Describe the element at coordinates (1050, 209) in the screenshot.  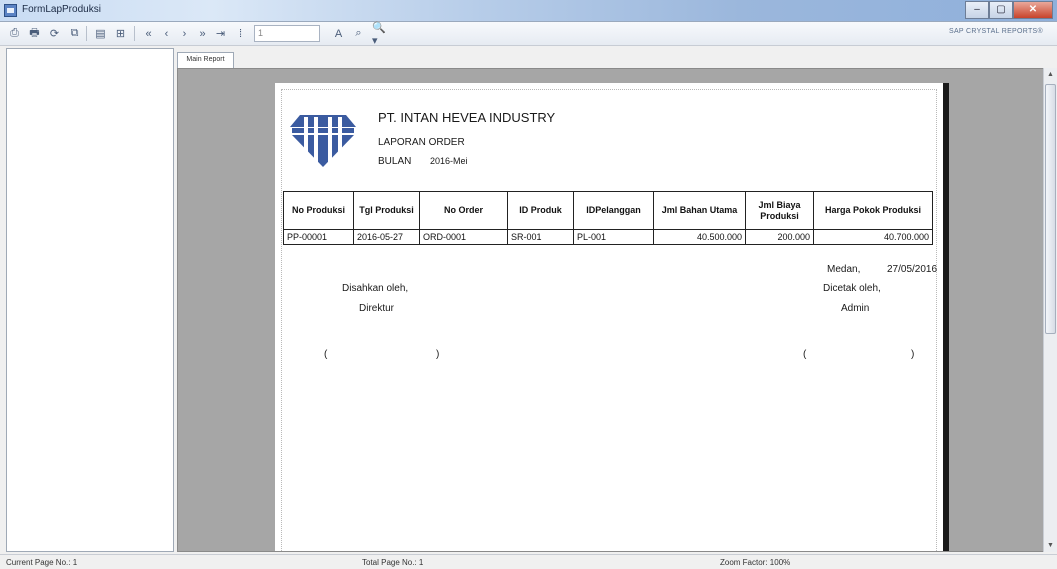
I see `scroll-thumb` at that location.